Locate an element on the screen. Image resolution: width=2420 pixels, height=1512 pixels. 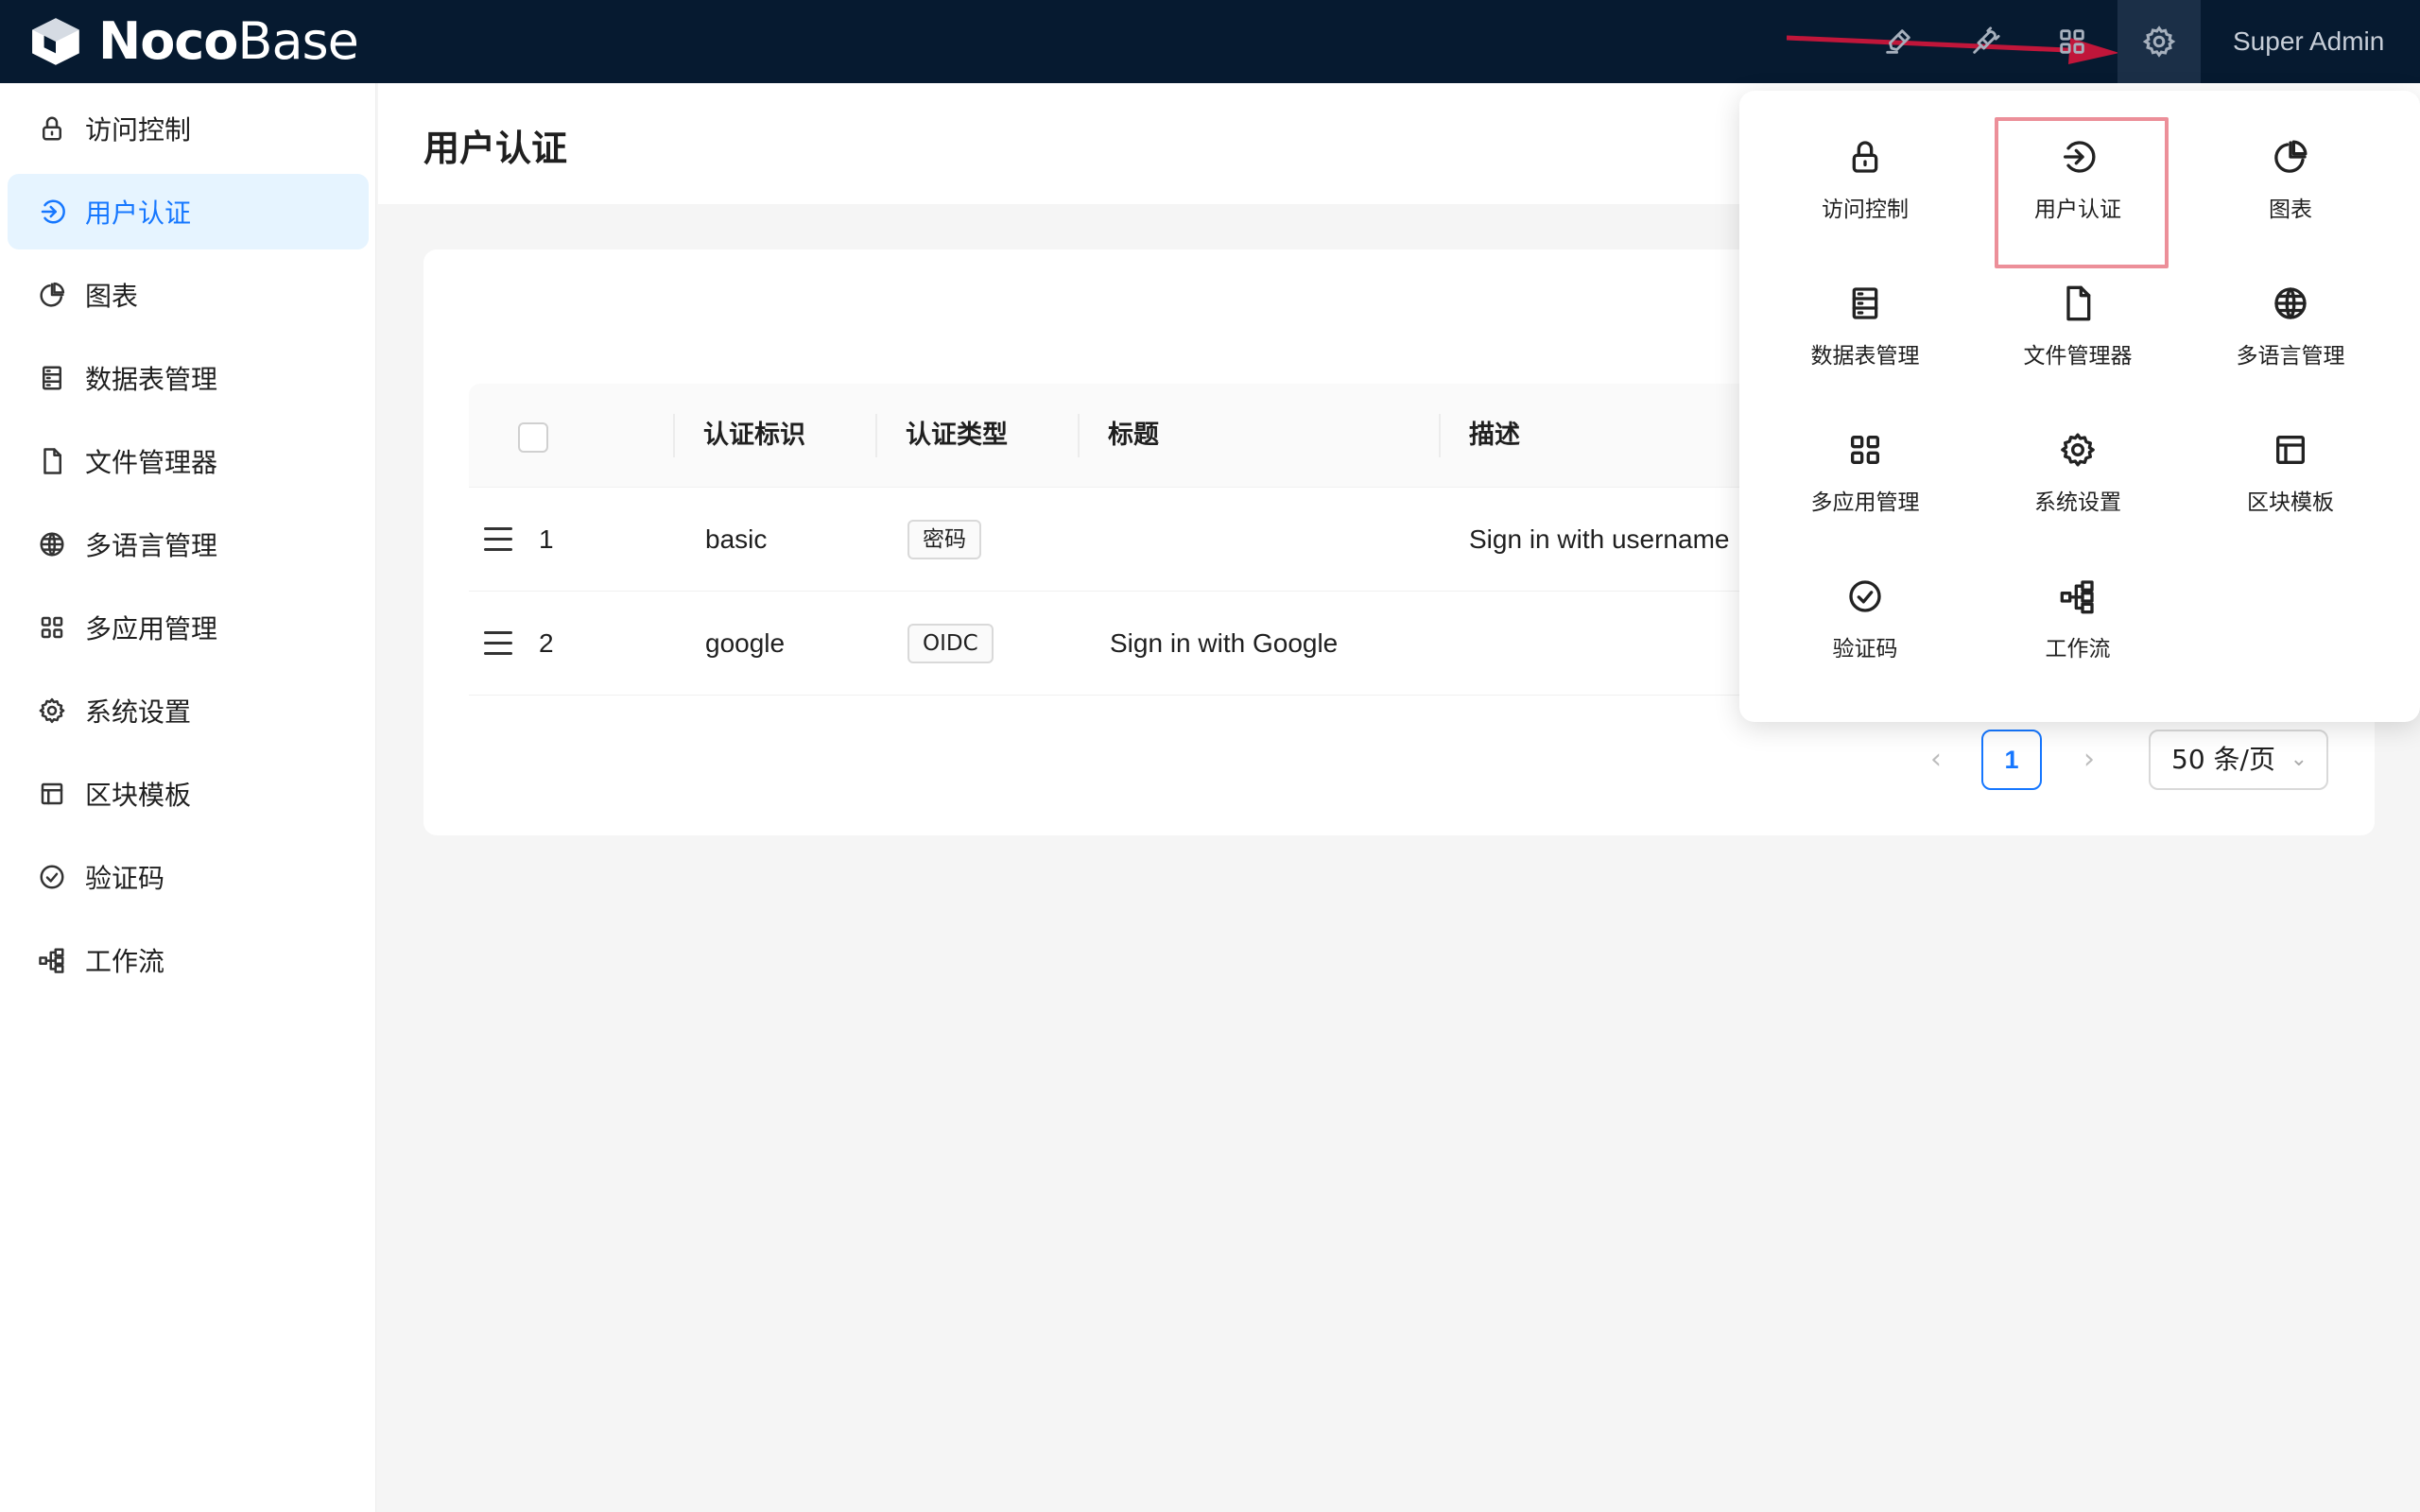
panel-item-user-auth: 用户认证 is located at coordinates (2078, 180).